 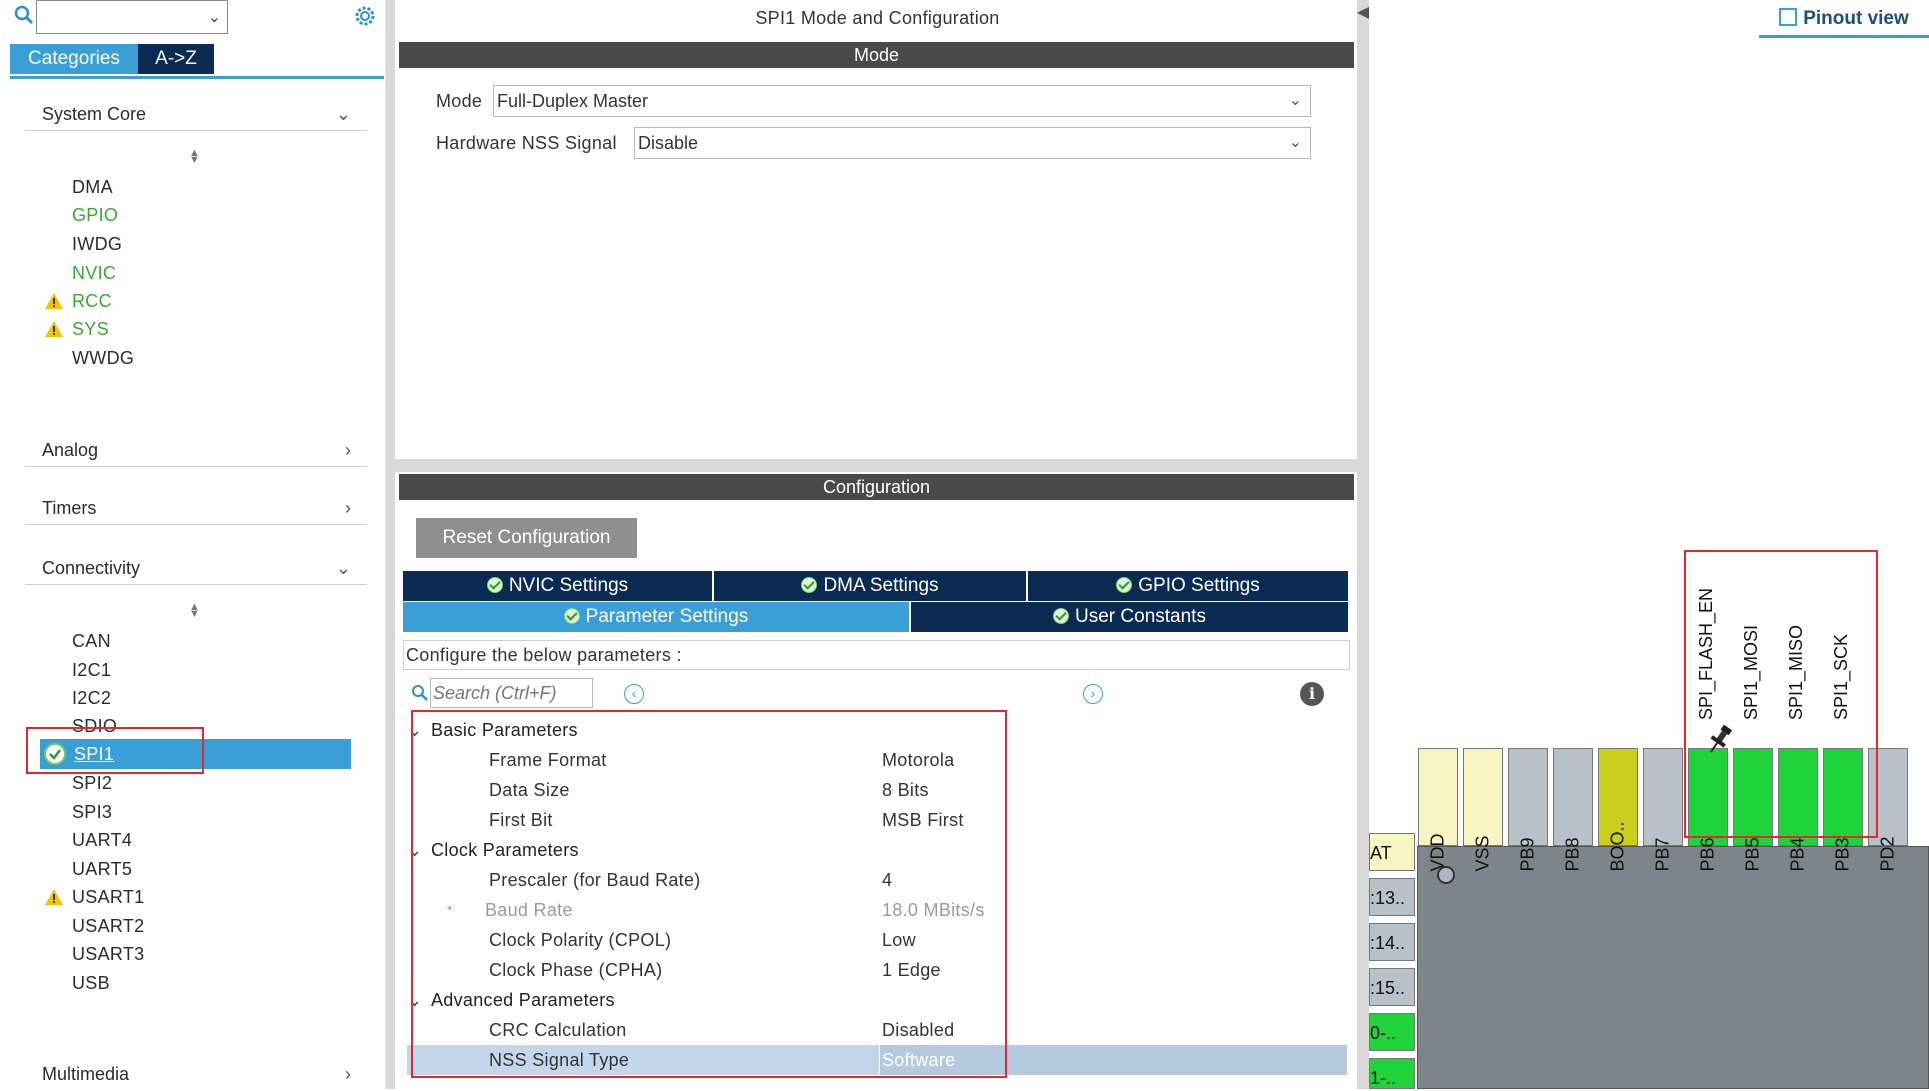 I want to click on list-item-sys: SYS, so click(x=90, y=329).